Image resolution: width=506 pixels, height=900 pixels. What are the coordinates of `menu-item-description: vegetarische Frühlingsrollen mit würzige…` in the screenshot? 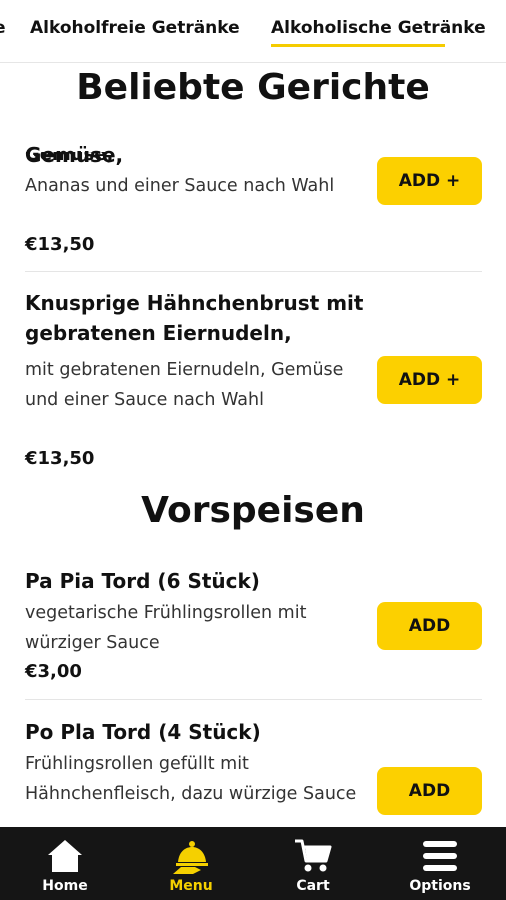 It's located at (166, 628).